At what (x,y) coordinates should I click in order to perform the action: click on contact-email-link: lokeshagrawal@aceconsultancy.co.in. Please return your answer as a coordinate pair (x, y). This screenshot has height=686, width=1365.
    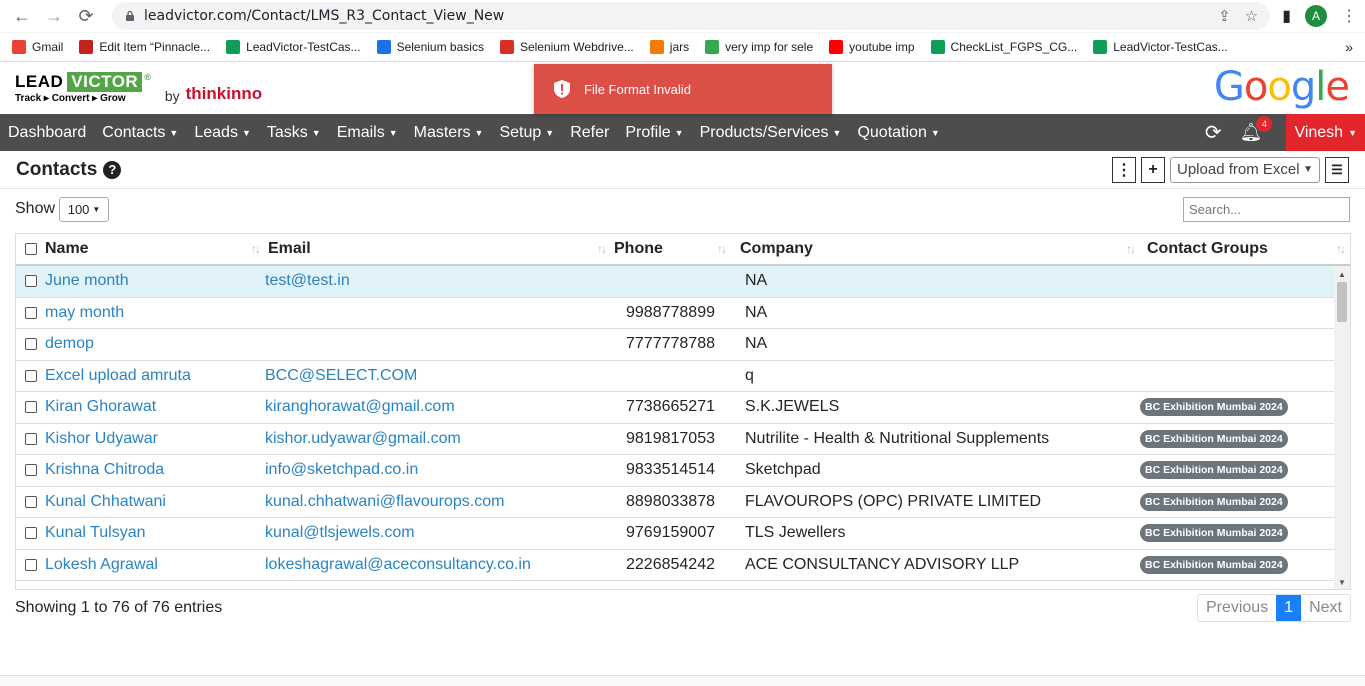
    Looking at the image, I should click on (398, 565).